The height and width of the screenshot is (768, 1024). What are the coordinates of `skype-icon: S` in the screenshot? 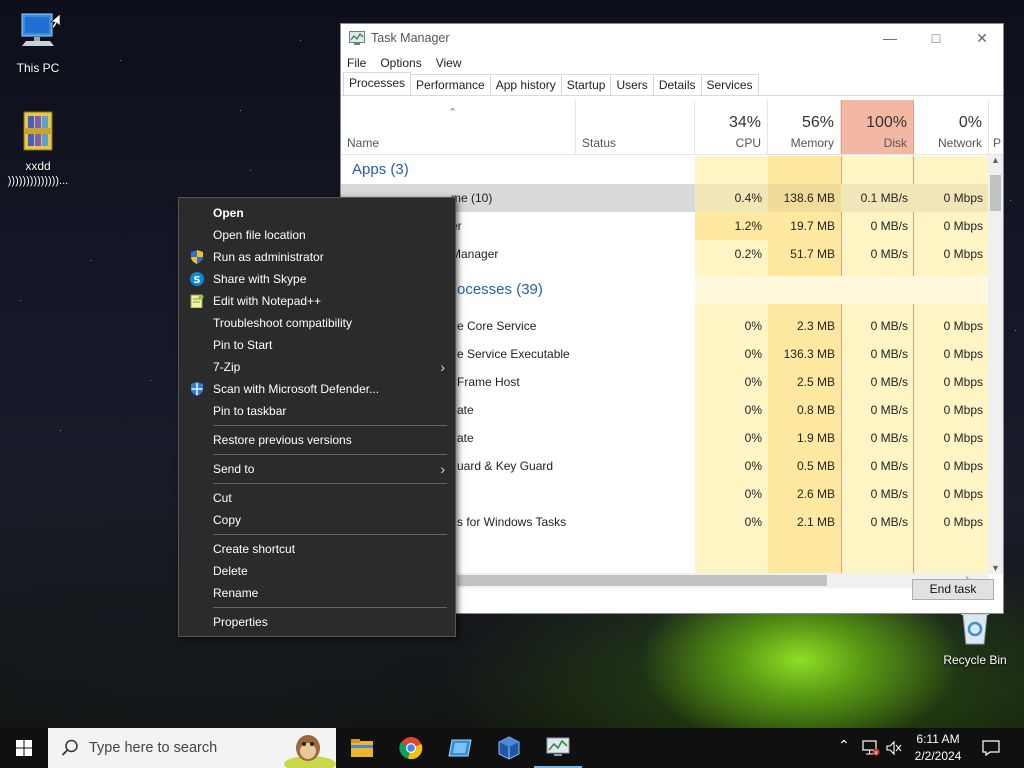 It's located at (197, 279).